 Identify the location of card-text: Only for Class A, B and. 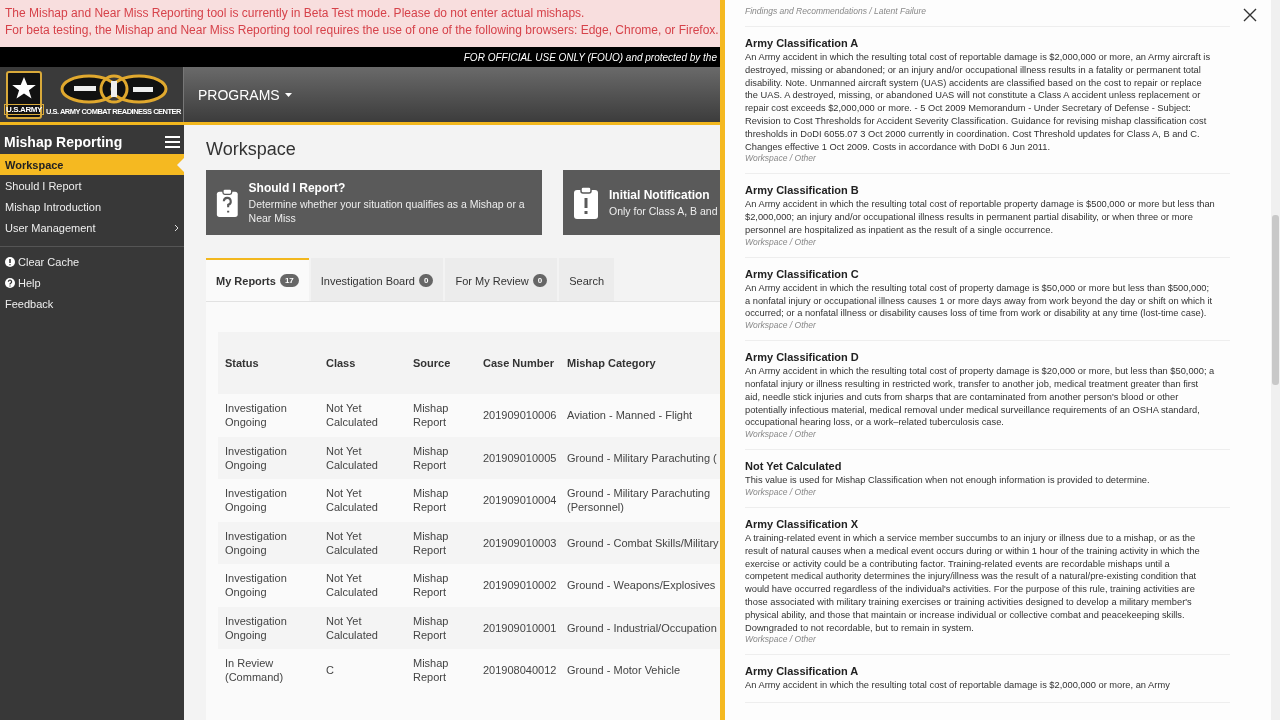
(663, 210).